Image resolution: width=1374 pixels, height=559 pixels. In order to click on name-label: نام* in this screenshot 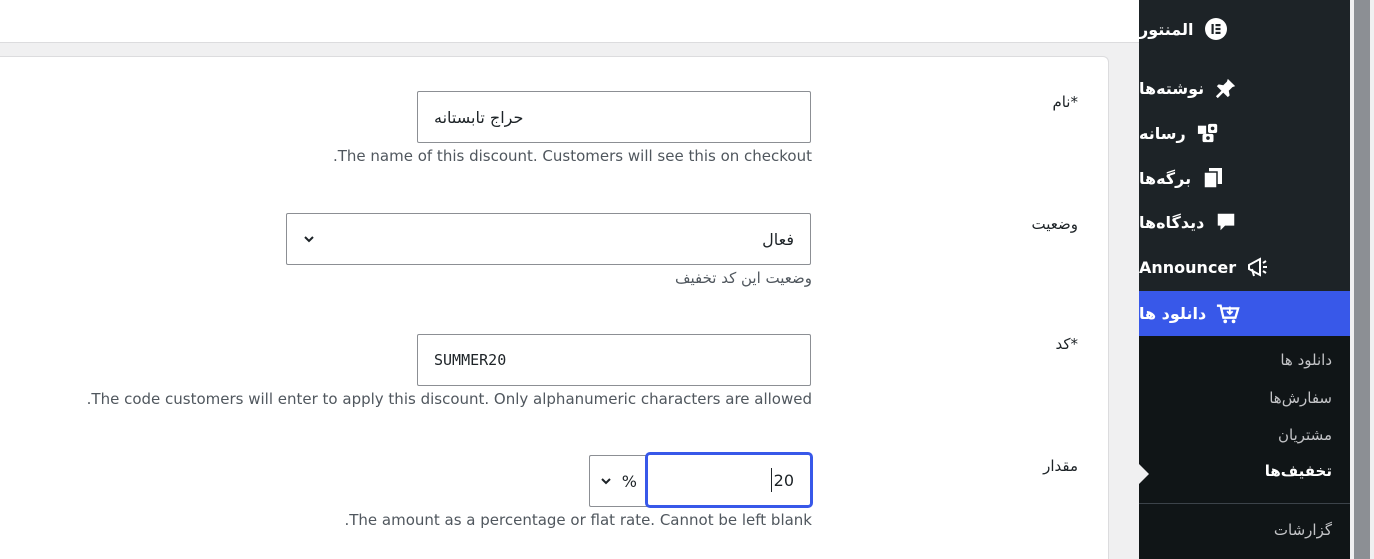, I will do `click(1065, 102)`.